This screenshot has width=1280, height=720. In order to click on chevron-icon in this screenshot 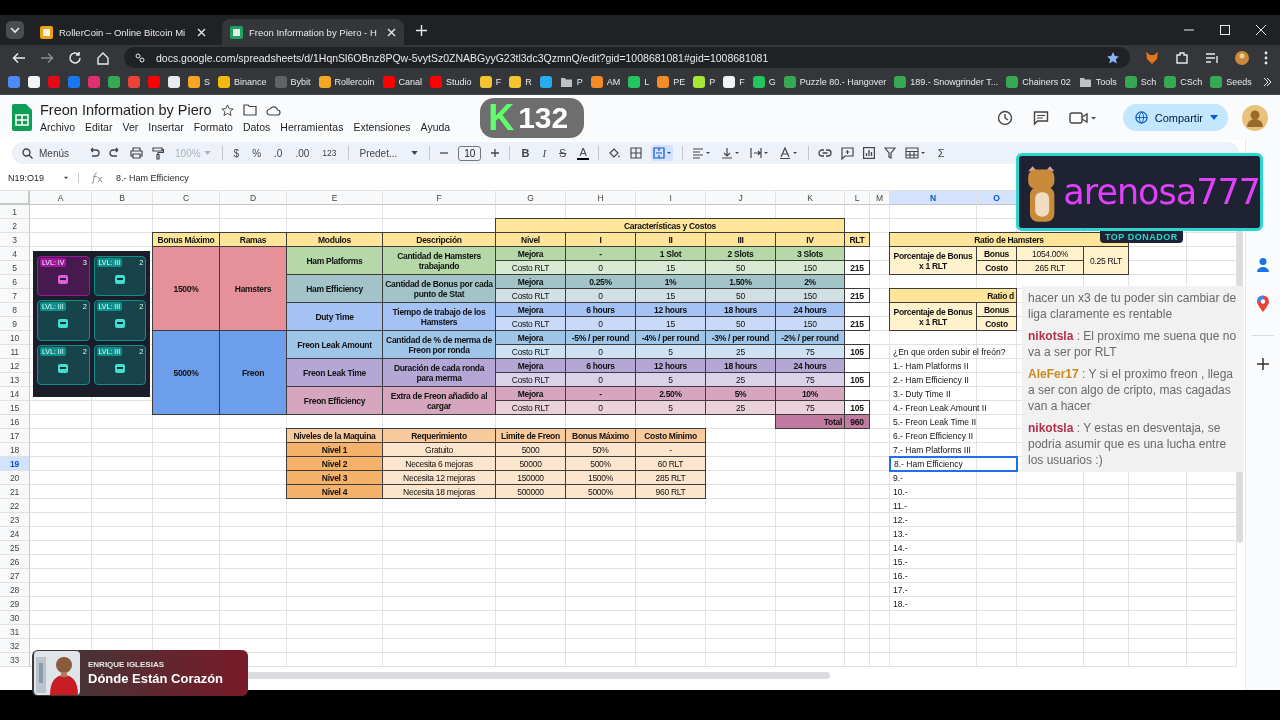, I will do `click(1267, 82)`.